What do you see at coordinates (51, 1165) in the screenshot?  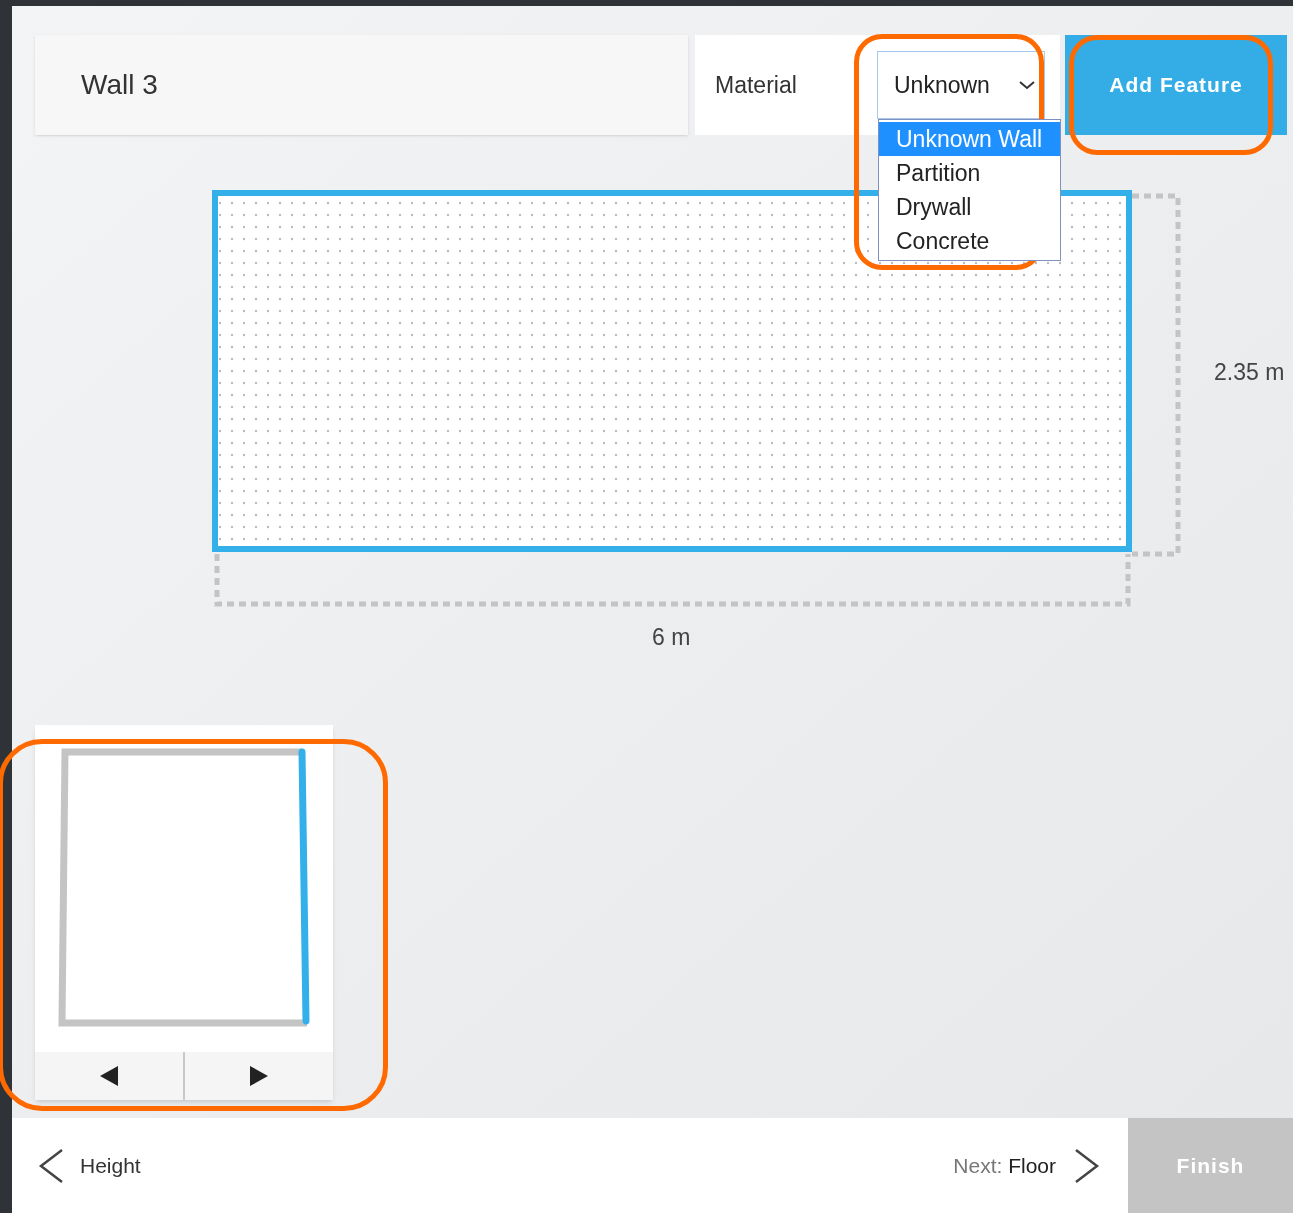 I see `chevron-left-icon` at bounding box center [51, 1165].